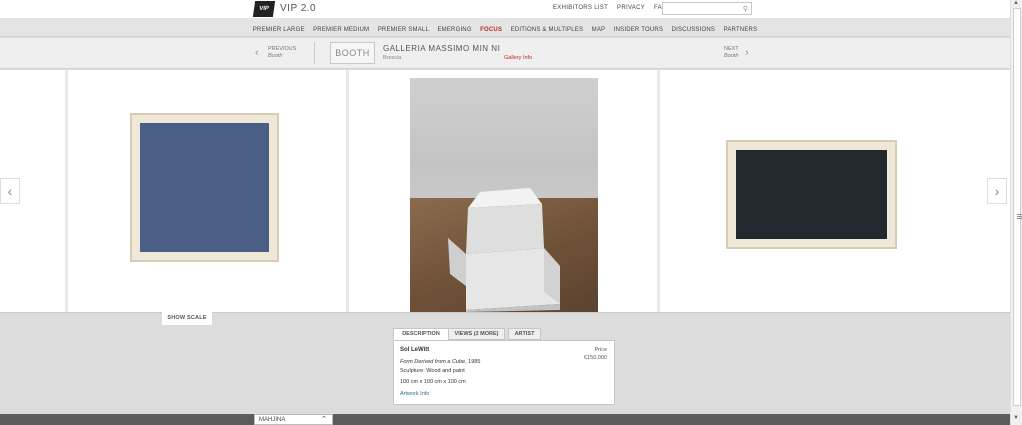 The image size is (1022, 425). What do you see at coordinates (187, 318) in the screenshot?
I see `show-scale-button: SHOW SCALE` at bounding box center [187, 318].